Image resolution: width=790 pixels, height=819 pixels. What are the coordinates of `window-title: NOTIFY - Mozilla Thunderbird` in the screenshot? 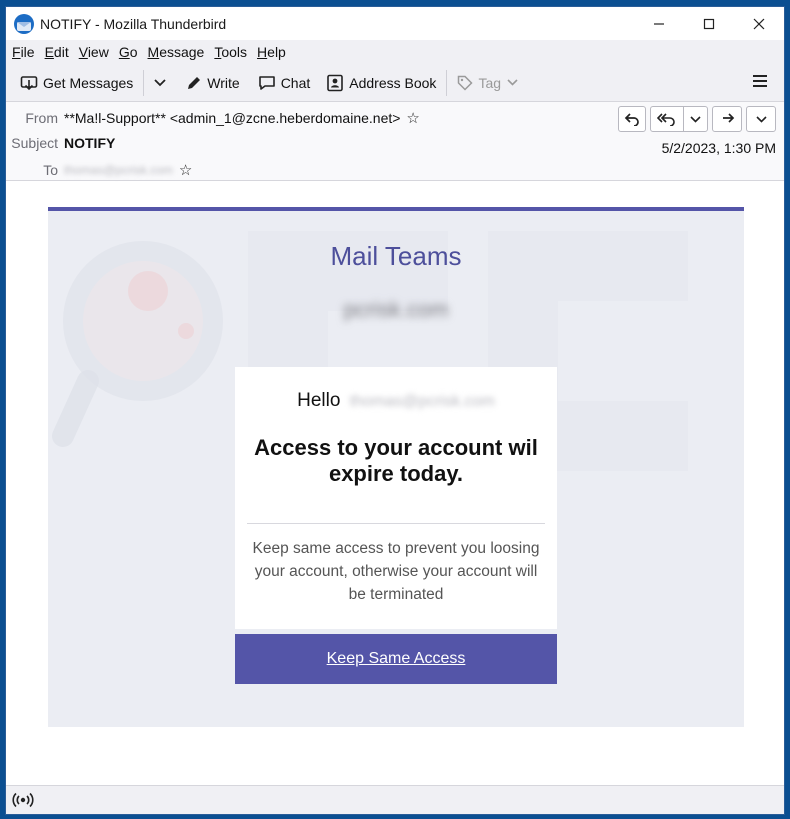 It's located at (133, 23).